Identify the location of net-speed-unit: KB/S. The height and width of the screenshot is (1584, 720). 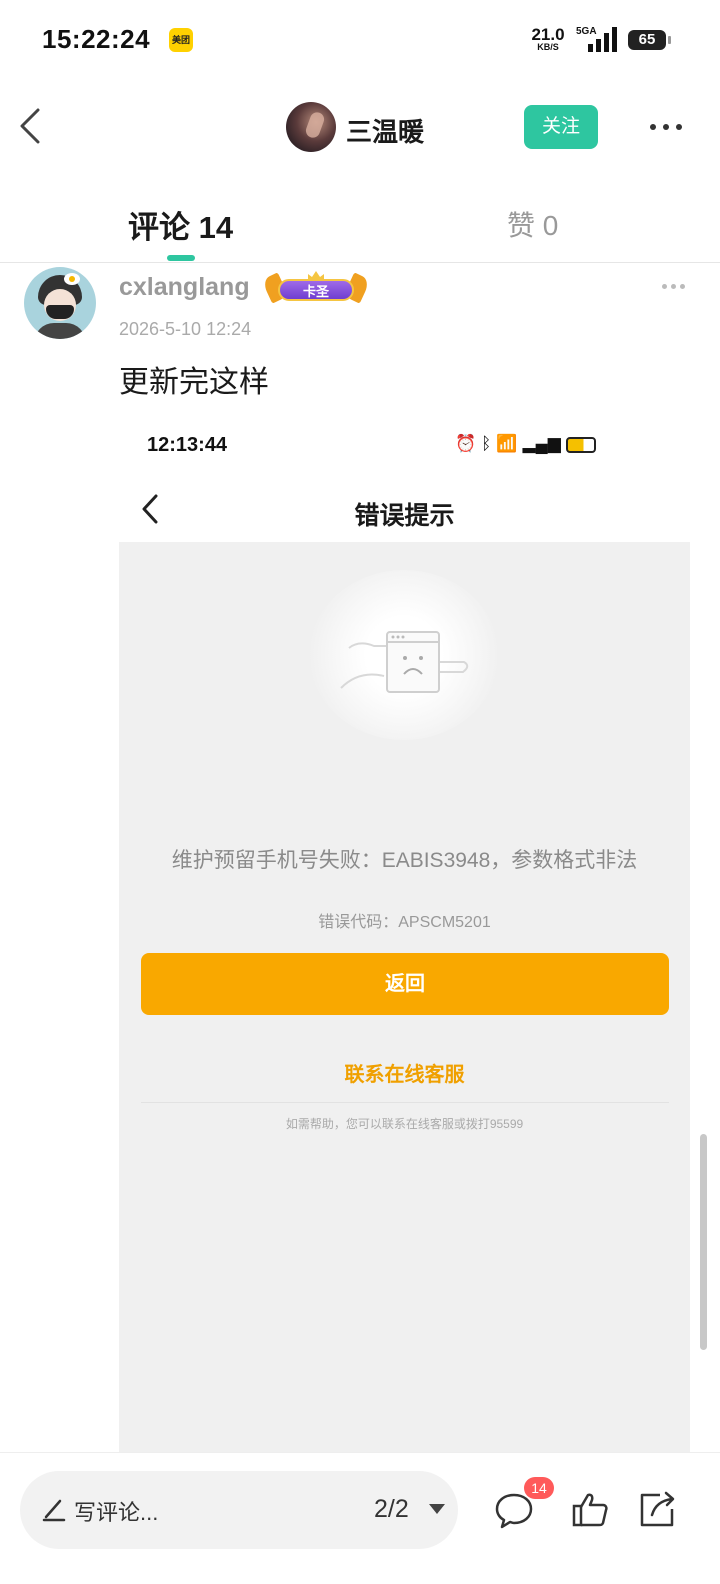
(548, 47).